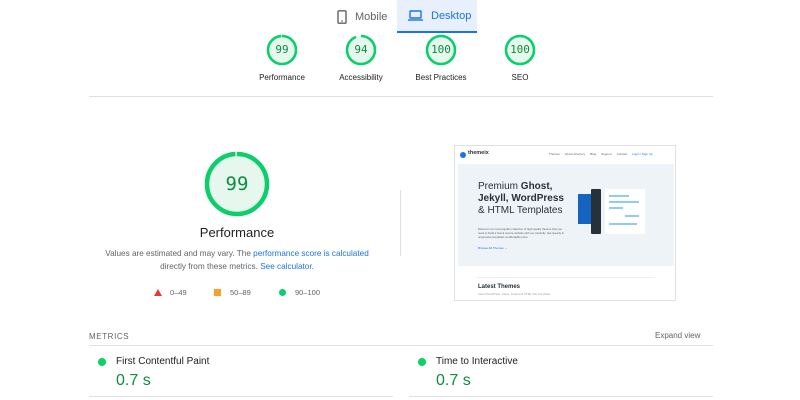 The height and width of the screenshot is (400, 800). I want to click on thumb-divider, so click(566, 277).